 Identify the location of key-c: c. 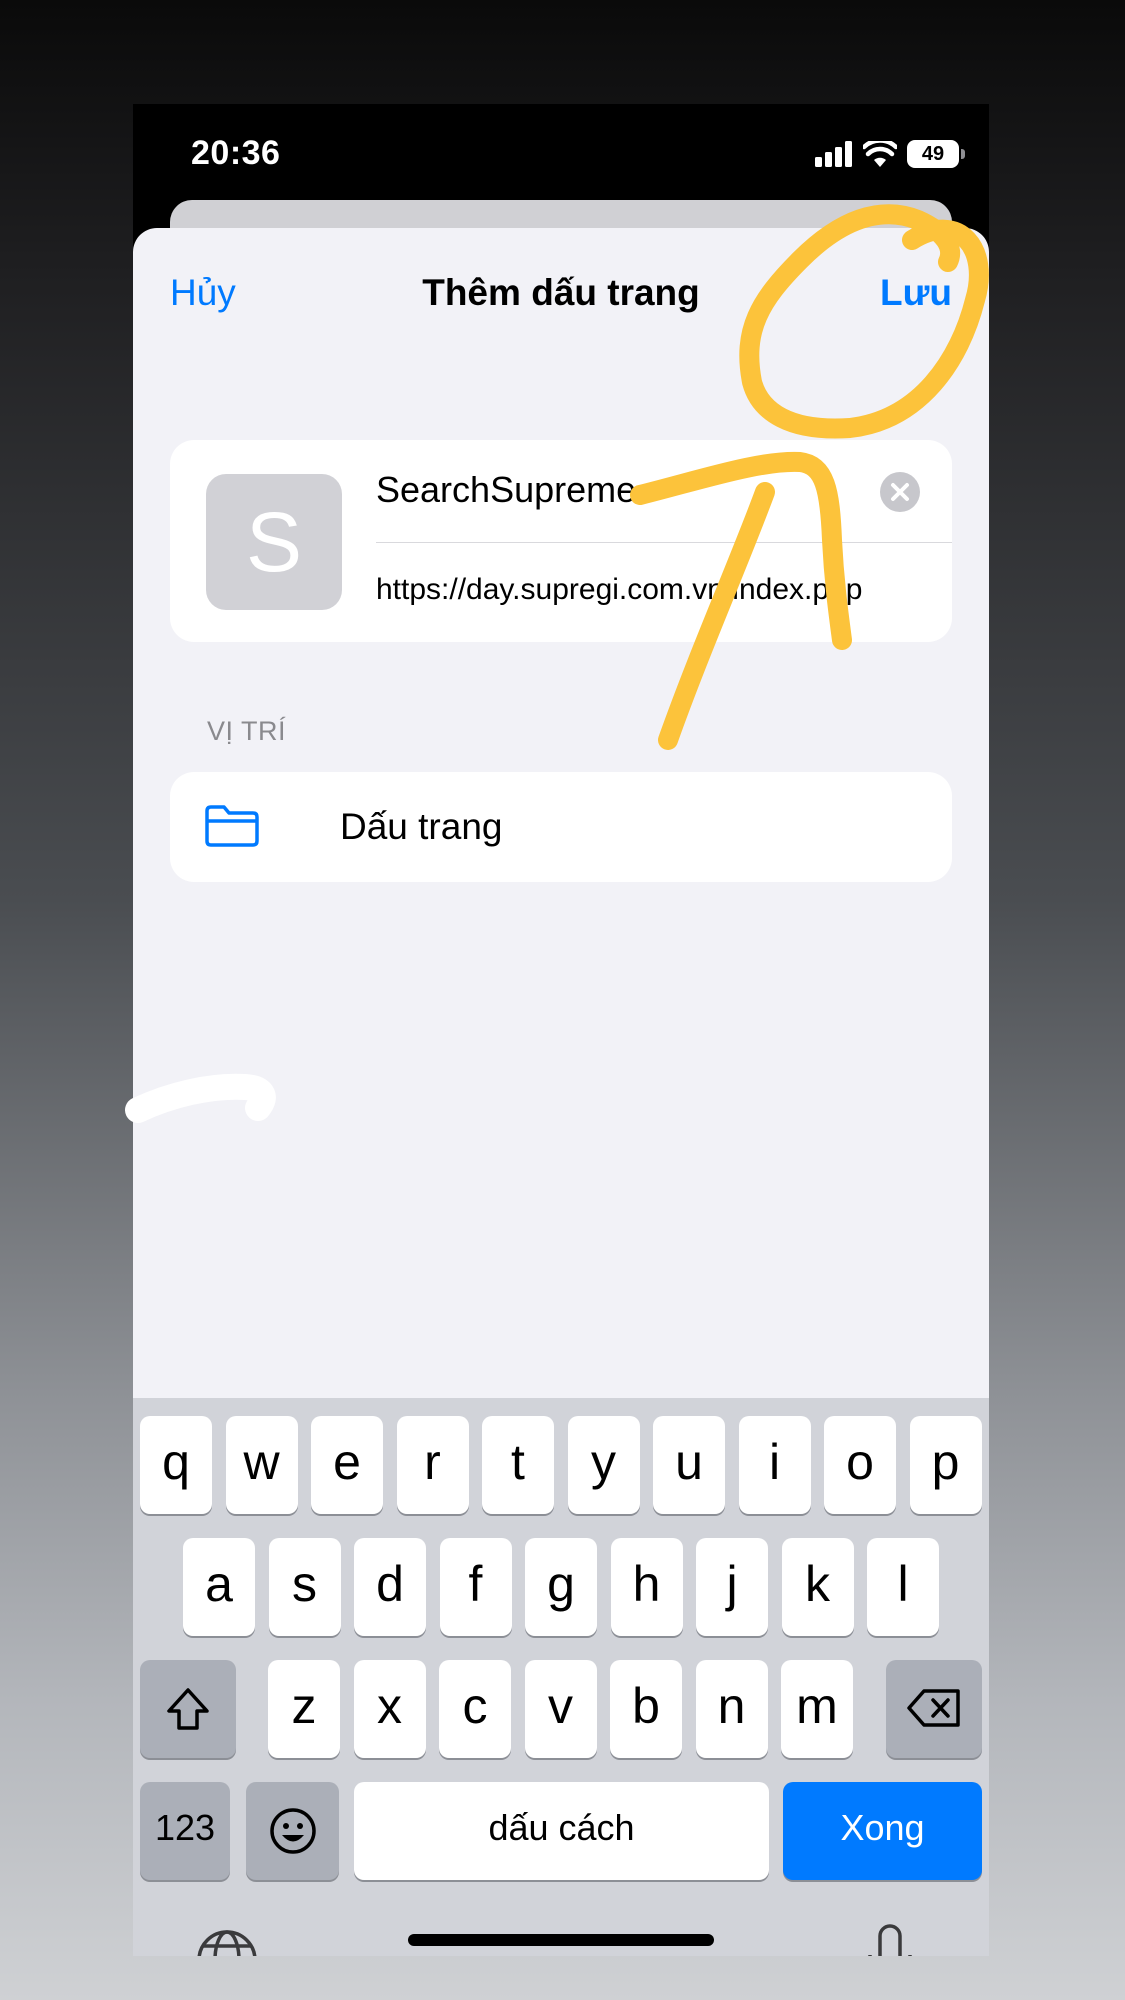
(475, 1709).